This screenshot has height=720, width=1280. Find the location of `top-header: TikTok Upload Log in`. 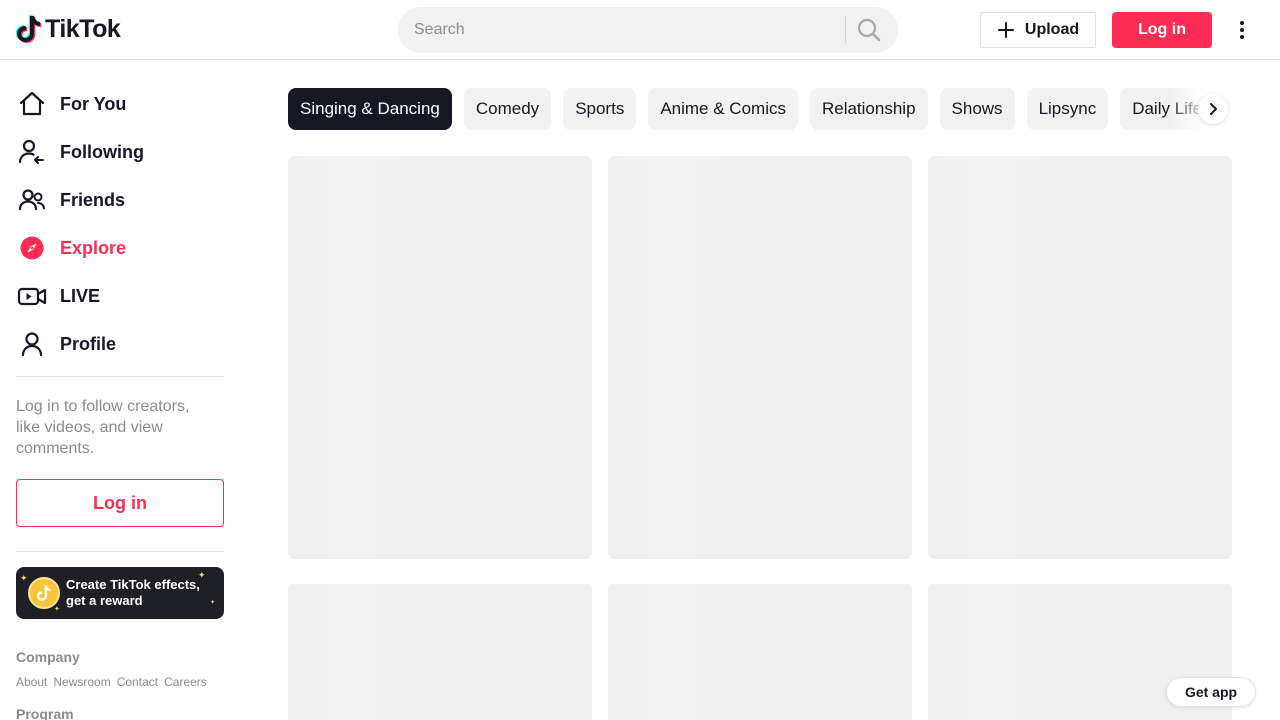

top-header: TikTok Upload Log in is located at coordinates (640, 30).